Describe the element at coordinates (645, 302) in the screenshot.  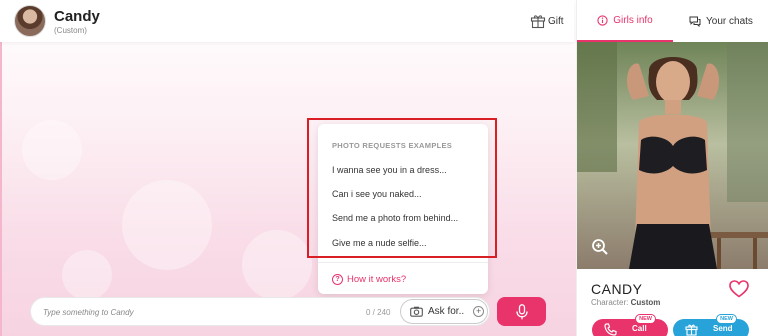
I see `character-value: Custom` at that location.